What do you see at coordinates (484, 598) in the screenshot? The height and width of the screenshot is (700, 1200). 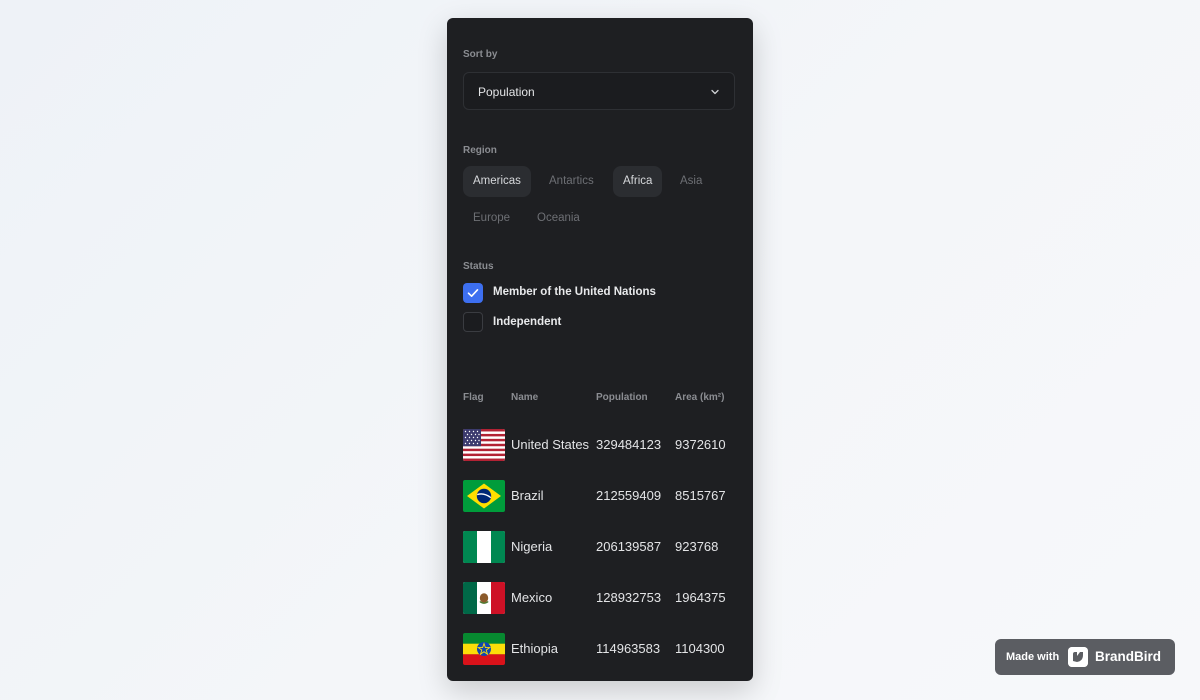 I see `mexico-flag-icon` at bounding box center [484, 598].